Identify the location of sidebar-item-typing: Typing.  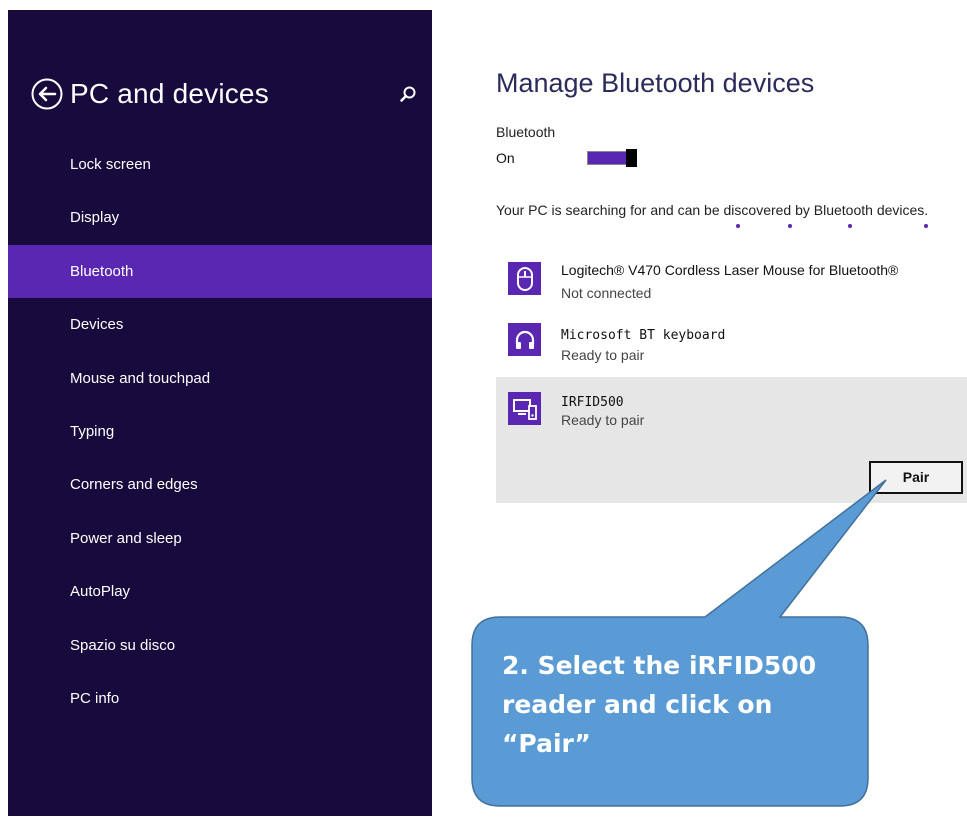
(220, 431).